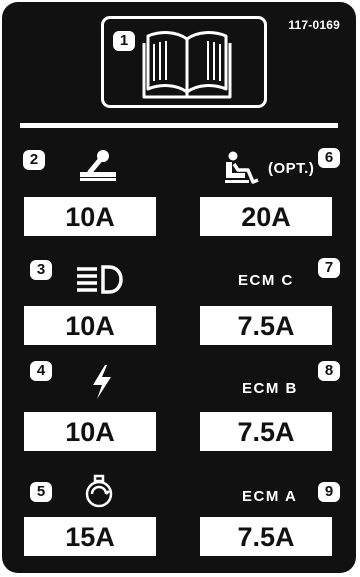  Describe the element at coordinates (90, 216) in the screenshot. I see `fuse-2-rating: 10A` at that location.